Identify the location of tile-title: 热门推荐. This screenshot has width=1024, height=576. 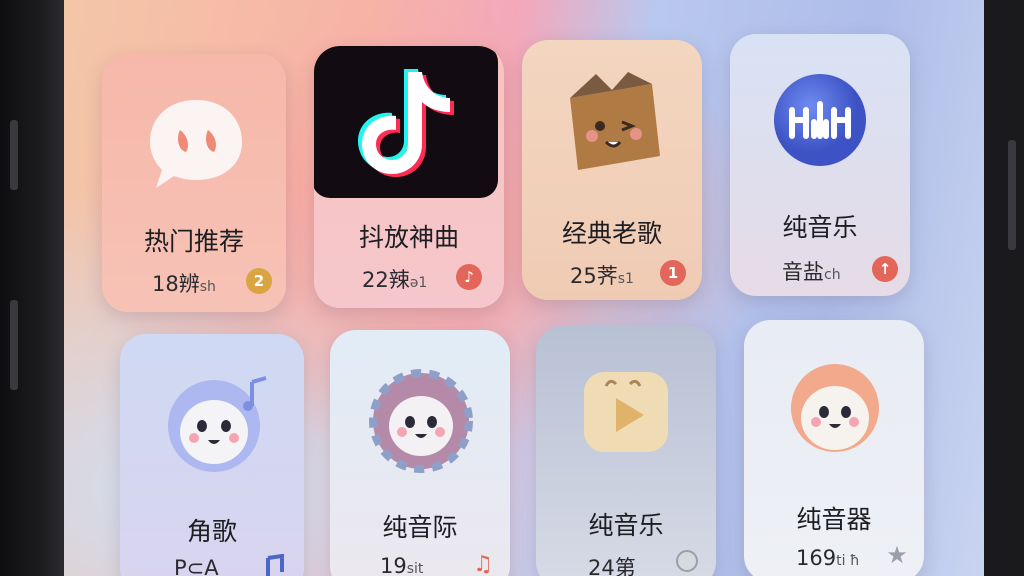
(193, 241).